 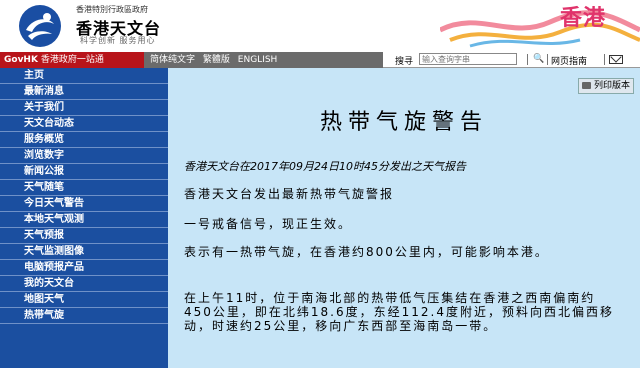 What do you see at coordinates (366, 252) in the screenshot?
I see `warning-paragraph: 表示有一热带气旋，在香港约800公里内，可能影响本港。` at bounding box center [366, 252].